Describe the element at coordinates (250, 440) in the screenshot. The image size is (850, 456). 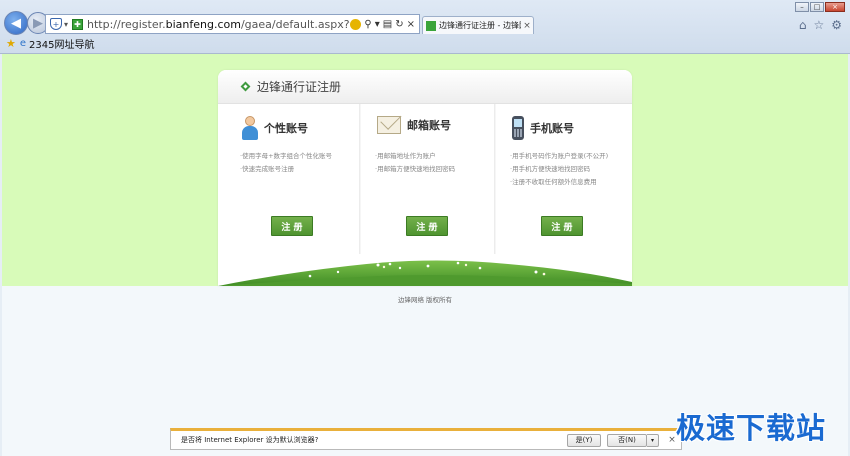
I see `notification-text: 是否将 Internet Explorer 设为默认浏览器?` at that location.